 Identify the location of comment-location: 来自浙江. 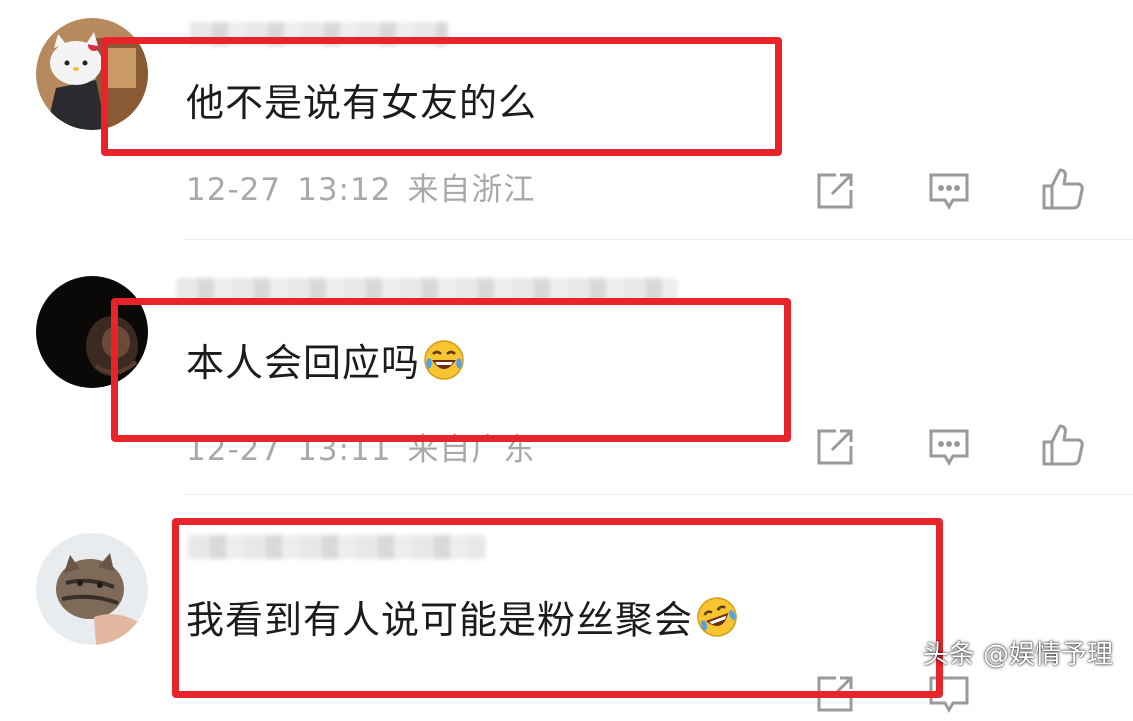
(471, 190).